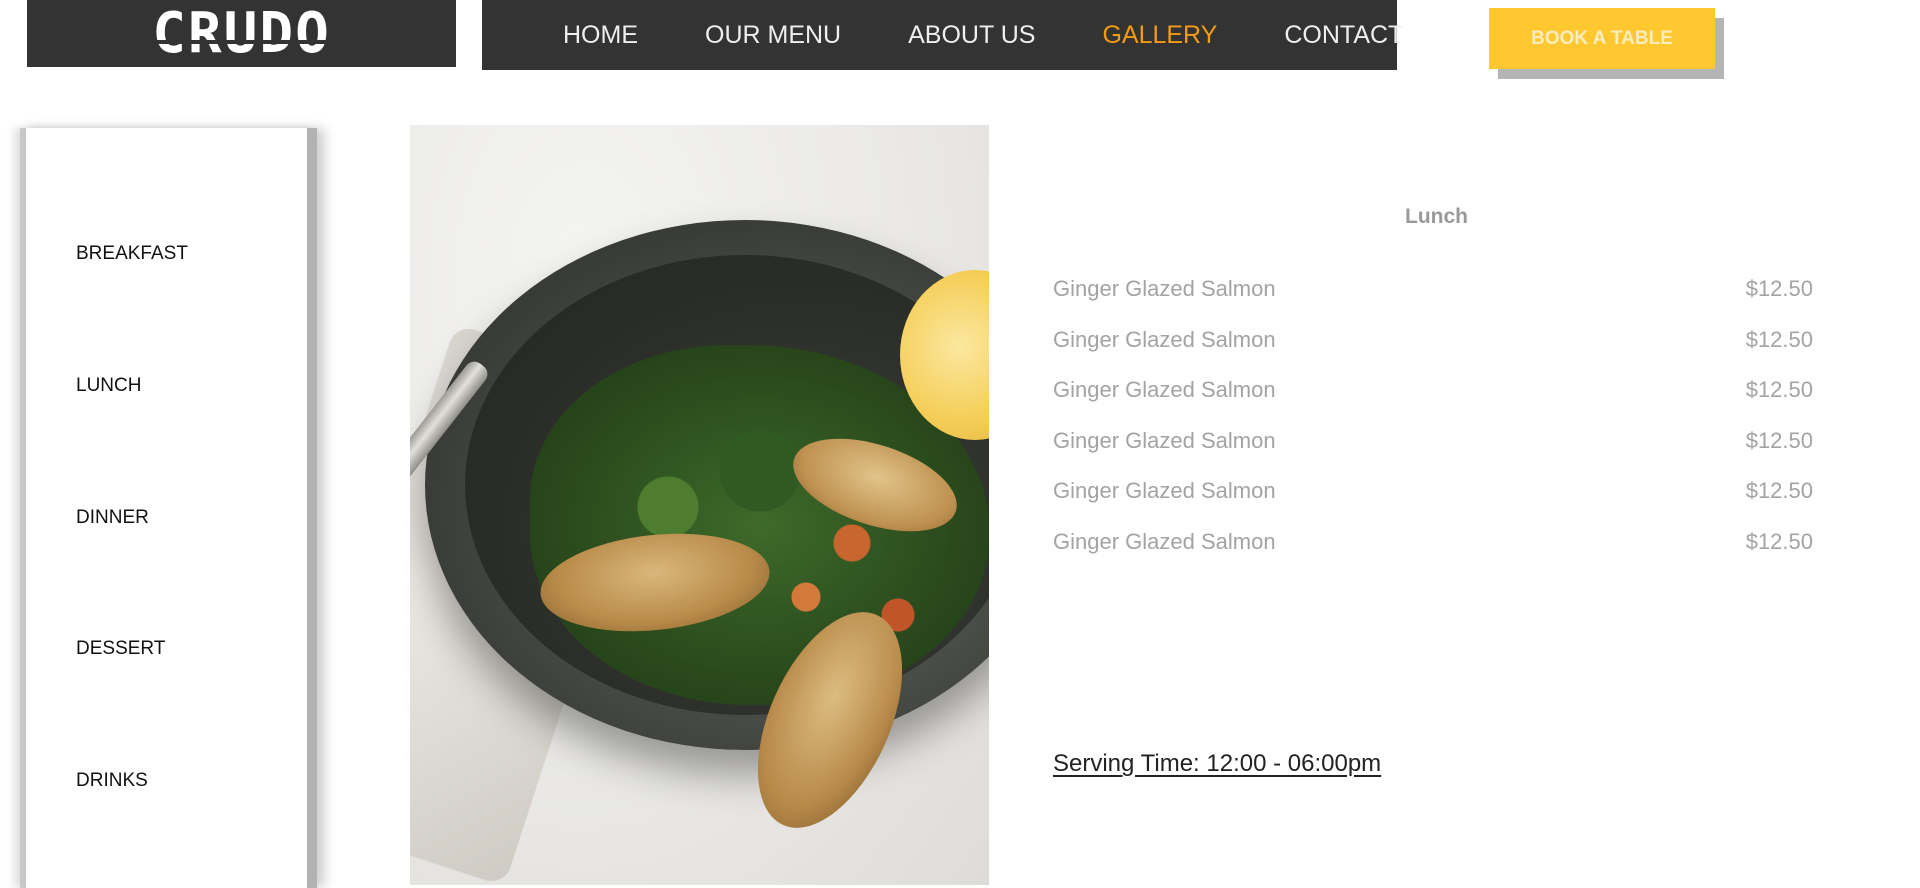 The width and height of the screenshot is (1920, 888). Describe the element at coordinates (168, 508) in the screenshot. I see `menu-category-sidebar: BREAKFAST LUNCH DINNER DESSERT DRINKS` at that location.